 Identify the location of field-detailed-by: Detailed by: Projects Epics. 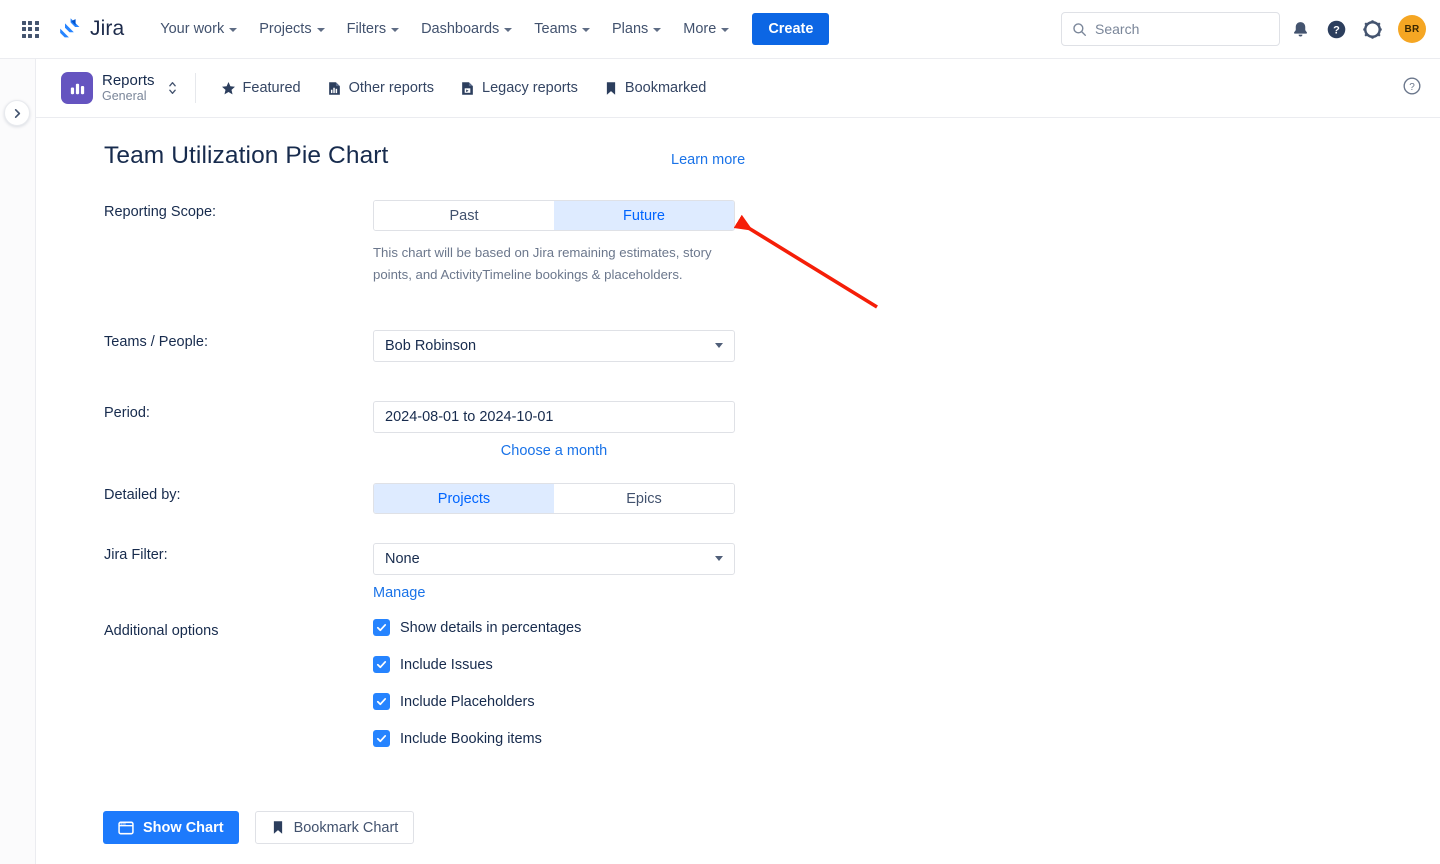
(419, 498).